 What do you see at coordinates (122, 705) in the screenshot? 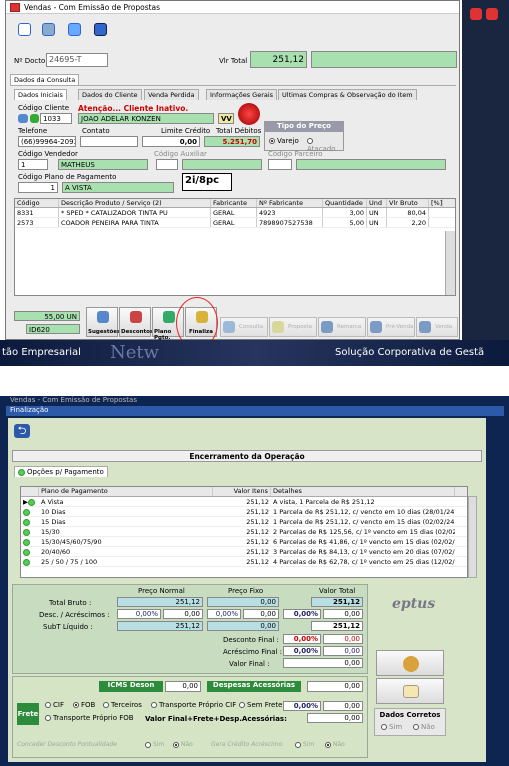
I see `frete-terceiros: Terceiros` at bounding box center [122, 705].